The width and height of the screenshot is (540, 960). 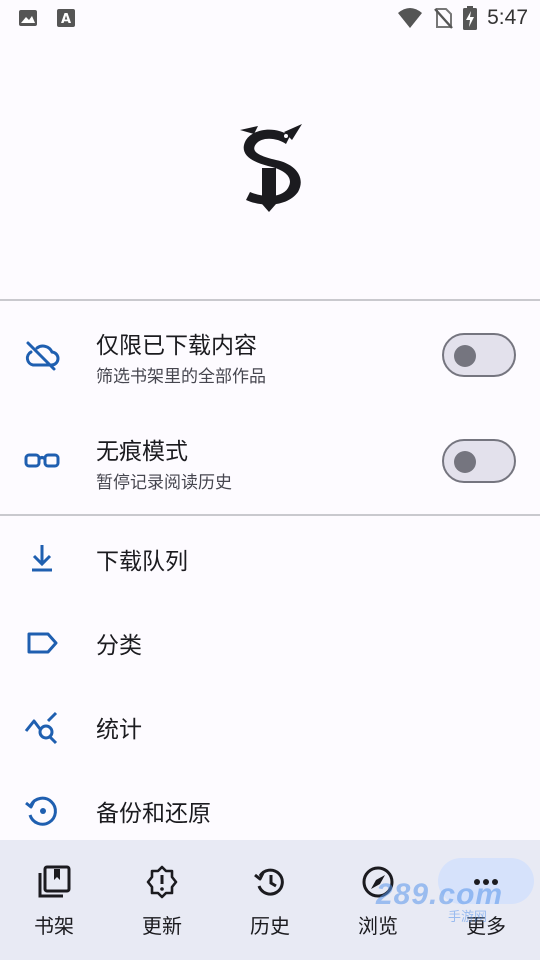 I want to click on nav-browse: 浏览, so click(x=378, y=900).